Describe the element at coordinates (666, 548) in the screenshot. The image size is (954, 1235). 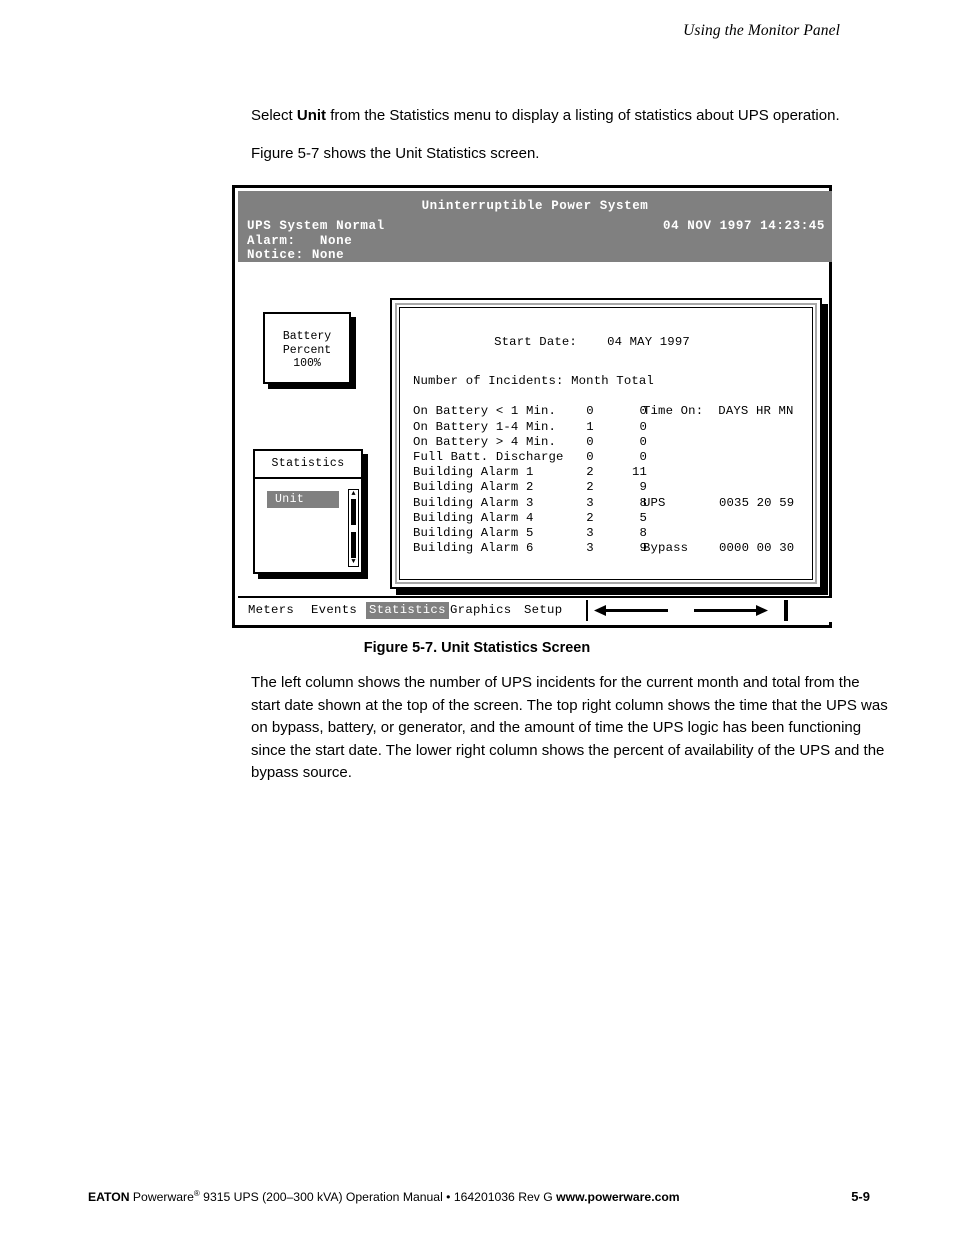
I see `time-on-label: Bypass` at that location.